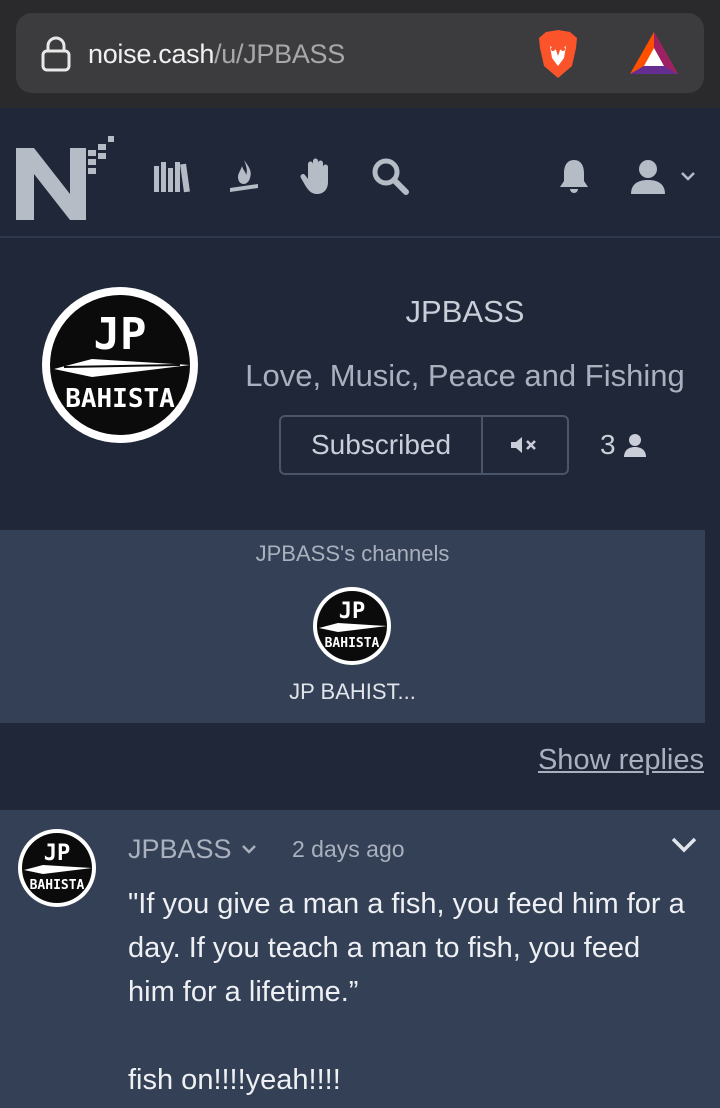 Image resolution: width=720 pixels, height=1108 pixels. Describe the element at coordinates (390, 176) in the screenshot. I see `search-icon` at that location.